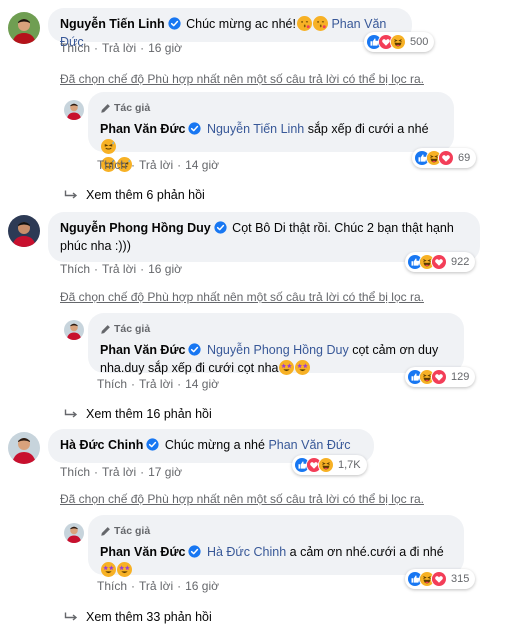  Describe the element at coordinates (135, 228) in the screenshot. I see `commenter-name: Nguyễn Phong Hồng Duy` at that location.